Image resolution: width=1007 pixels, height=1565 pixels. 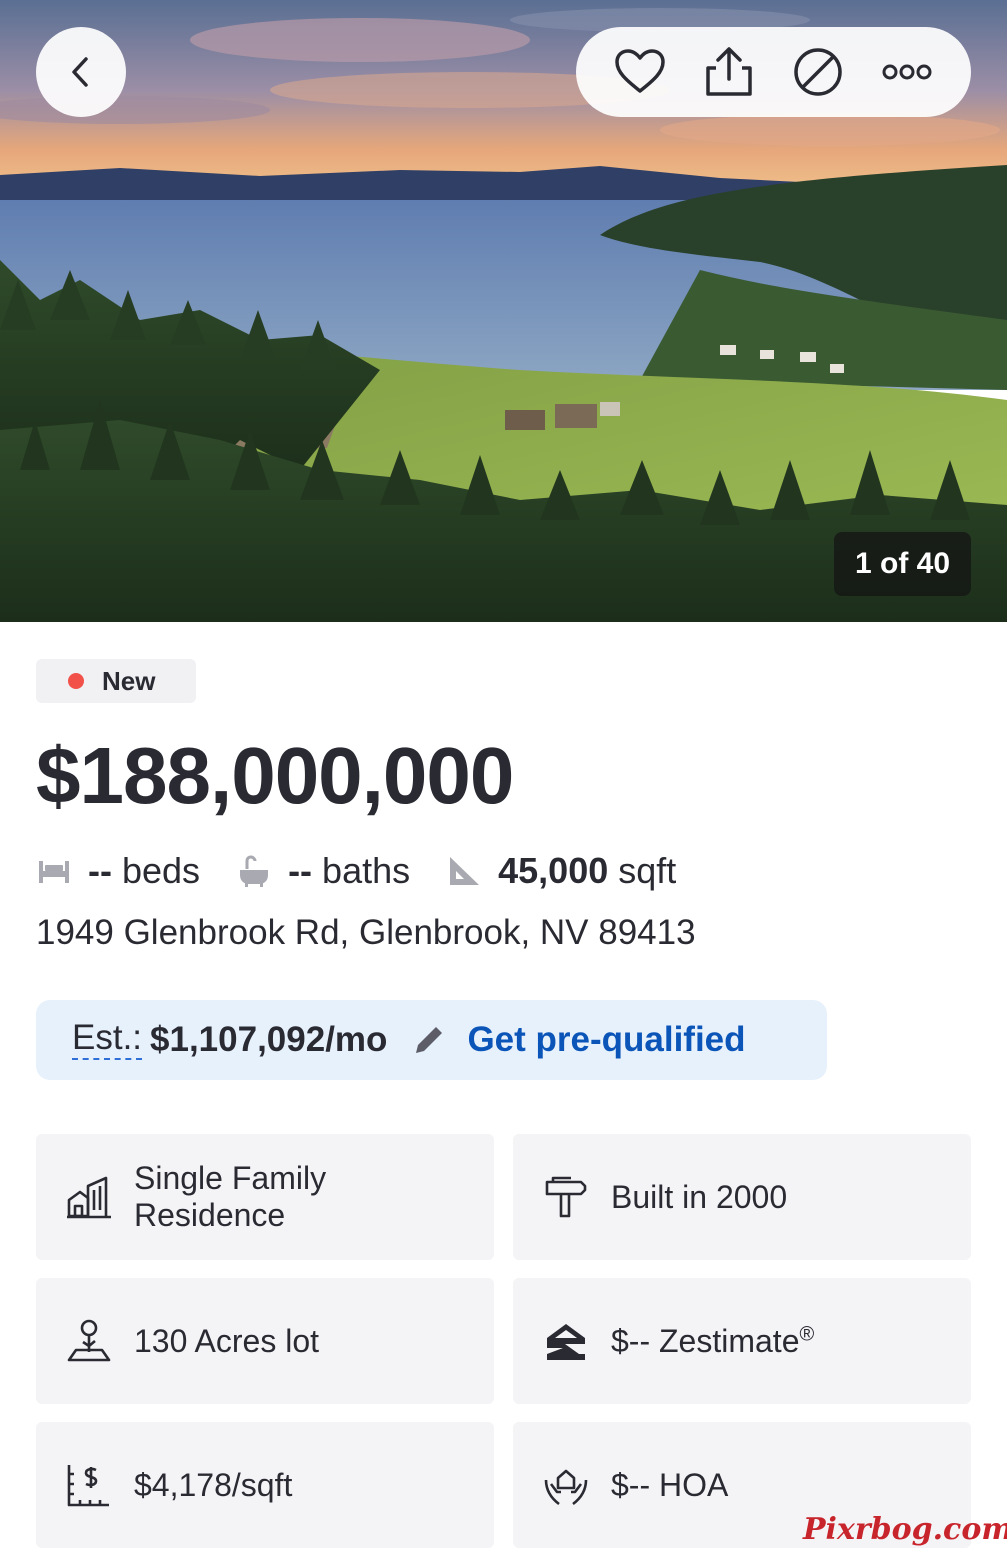 I want to click on chevron-left-icon, so click(x=80, y=72).